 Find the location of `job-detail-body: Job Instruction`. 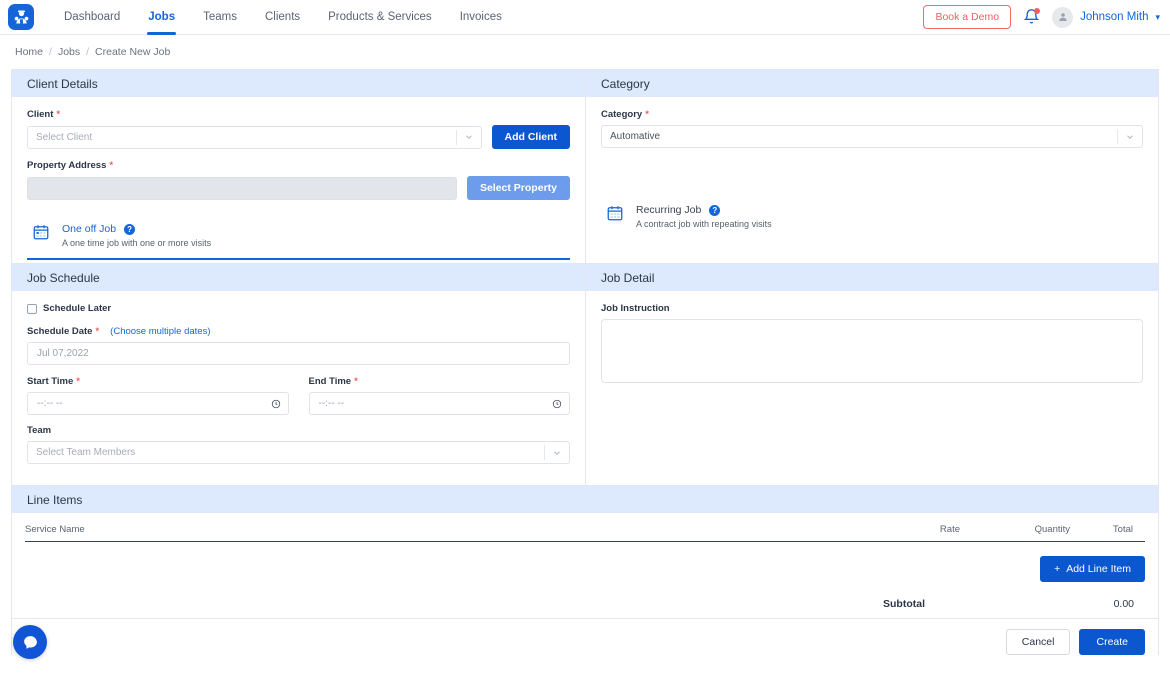

job-detail-body: Job Instruction is located at coordinates (872, 337).